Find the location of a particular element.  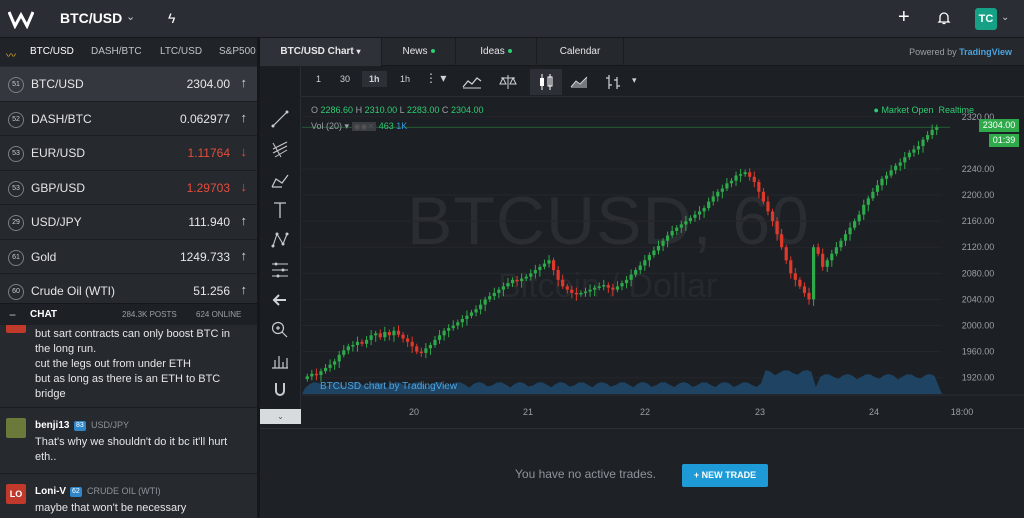

y-tick-label: 2160.00 is located at coordinates (978, 221).